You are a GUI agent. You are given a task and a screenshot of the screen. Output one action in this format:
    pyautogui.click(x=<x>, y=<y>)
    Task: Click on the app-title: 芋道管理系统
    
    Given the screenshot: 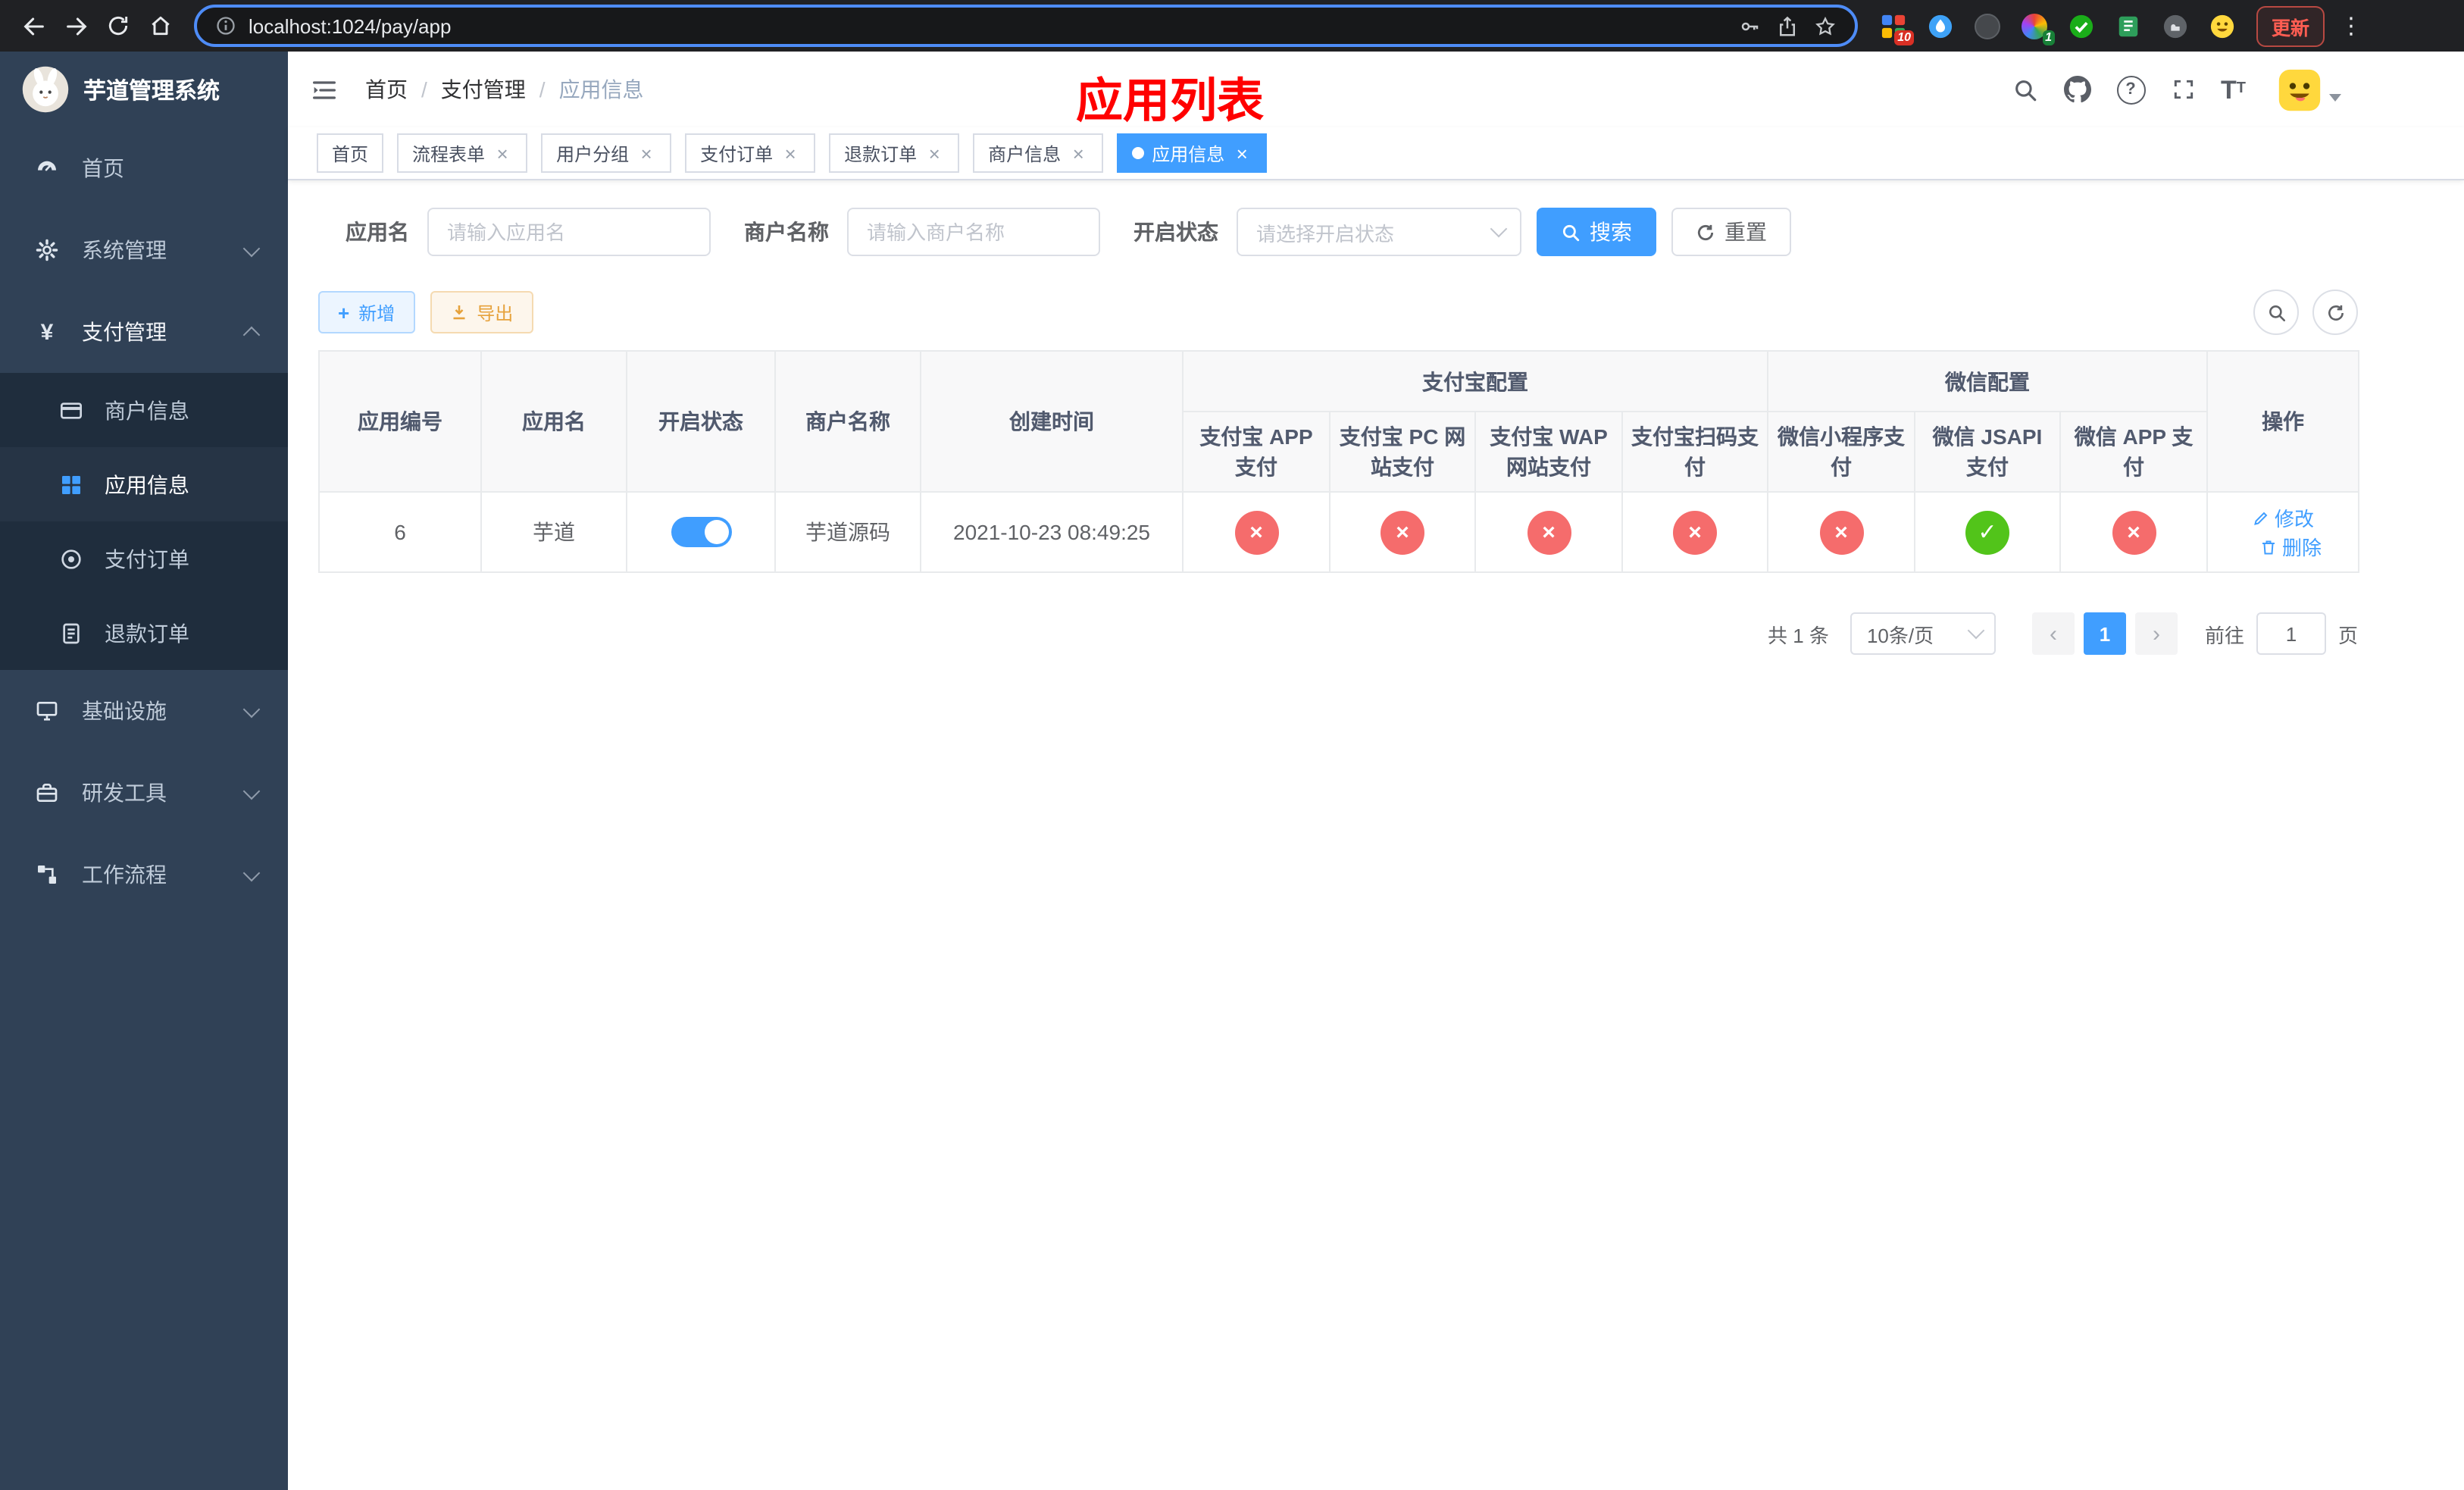 What is the action you would take?
    pyautogui.click(x=151, y=91)
    